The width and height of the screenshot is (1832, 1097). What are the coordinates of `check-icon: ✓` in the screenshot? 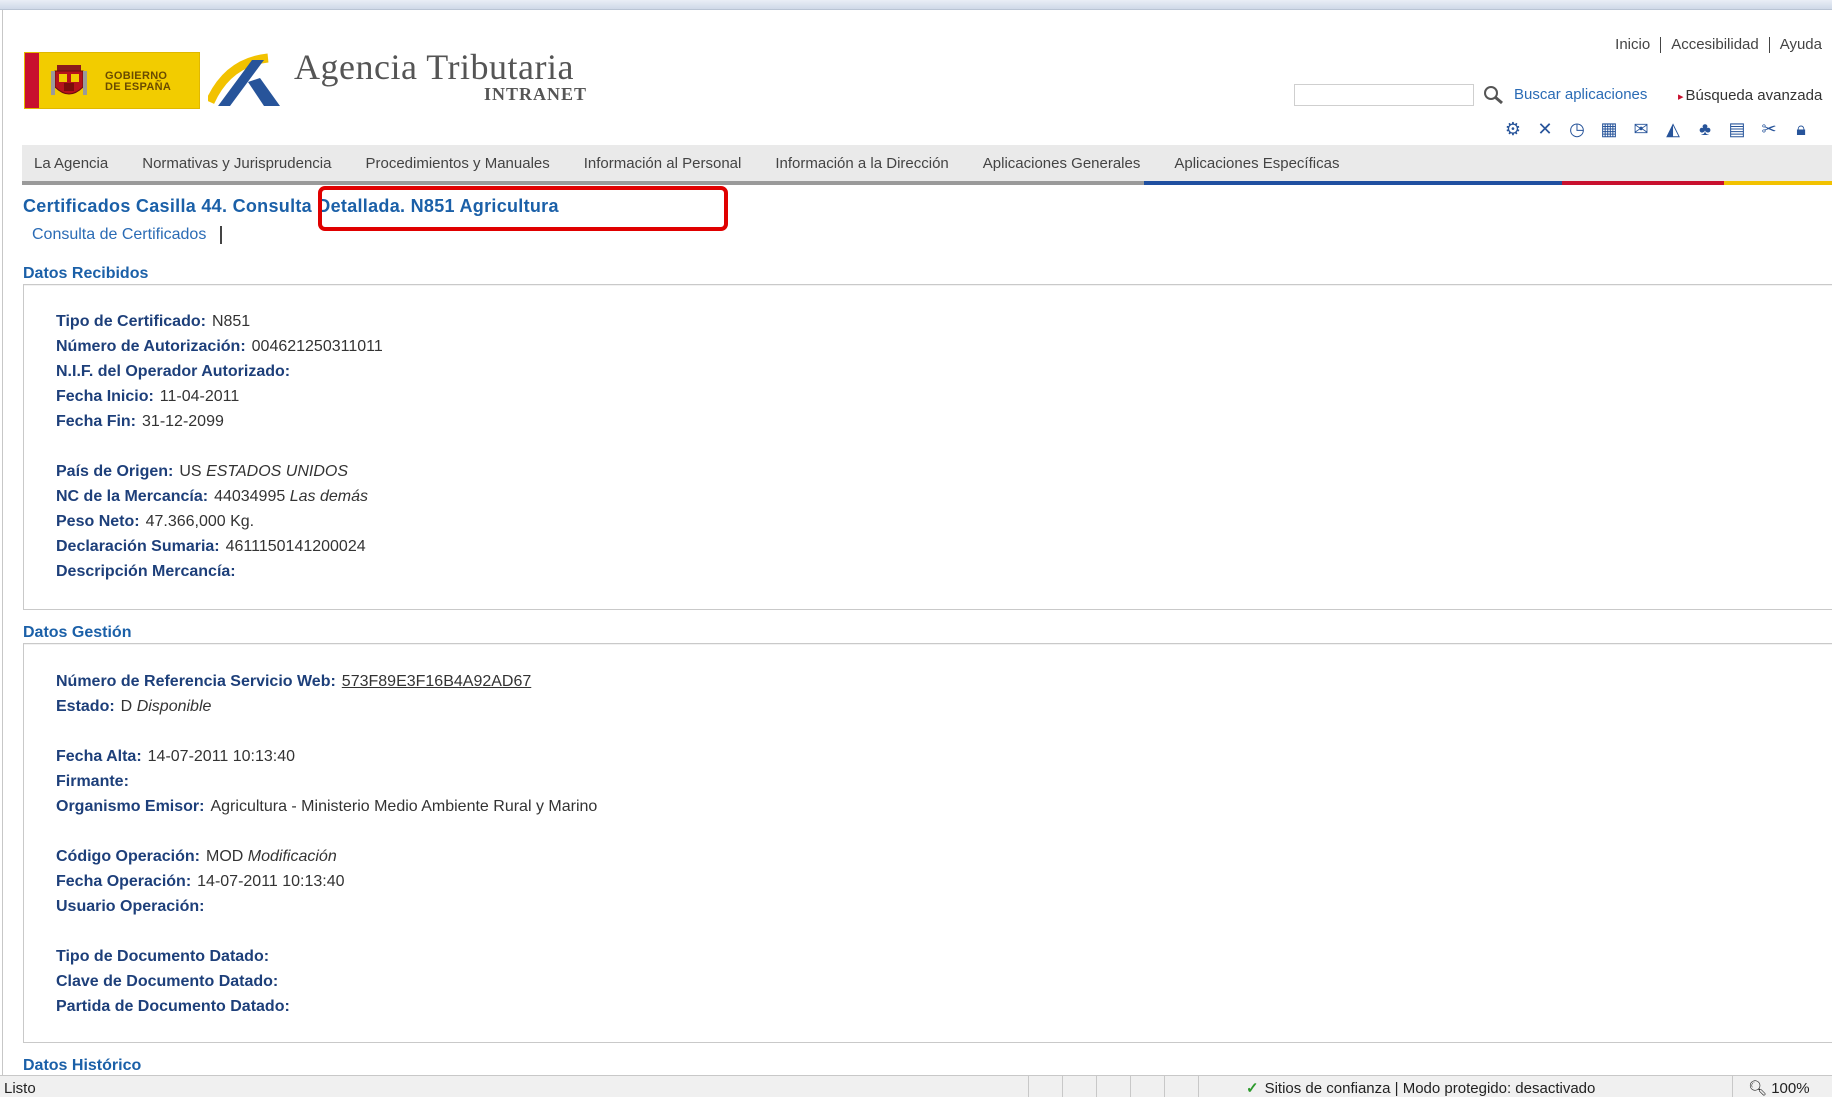 It's located at (1252, 1088).